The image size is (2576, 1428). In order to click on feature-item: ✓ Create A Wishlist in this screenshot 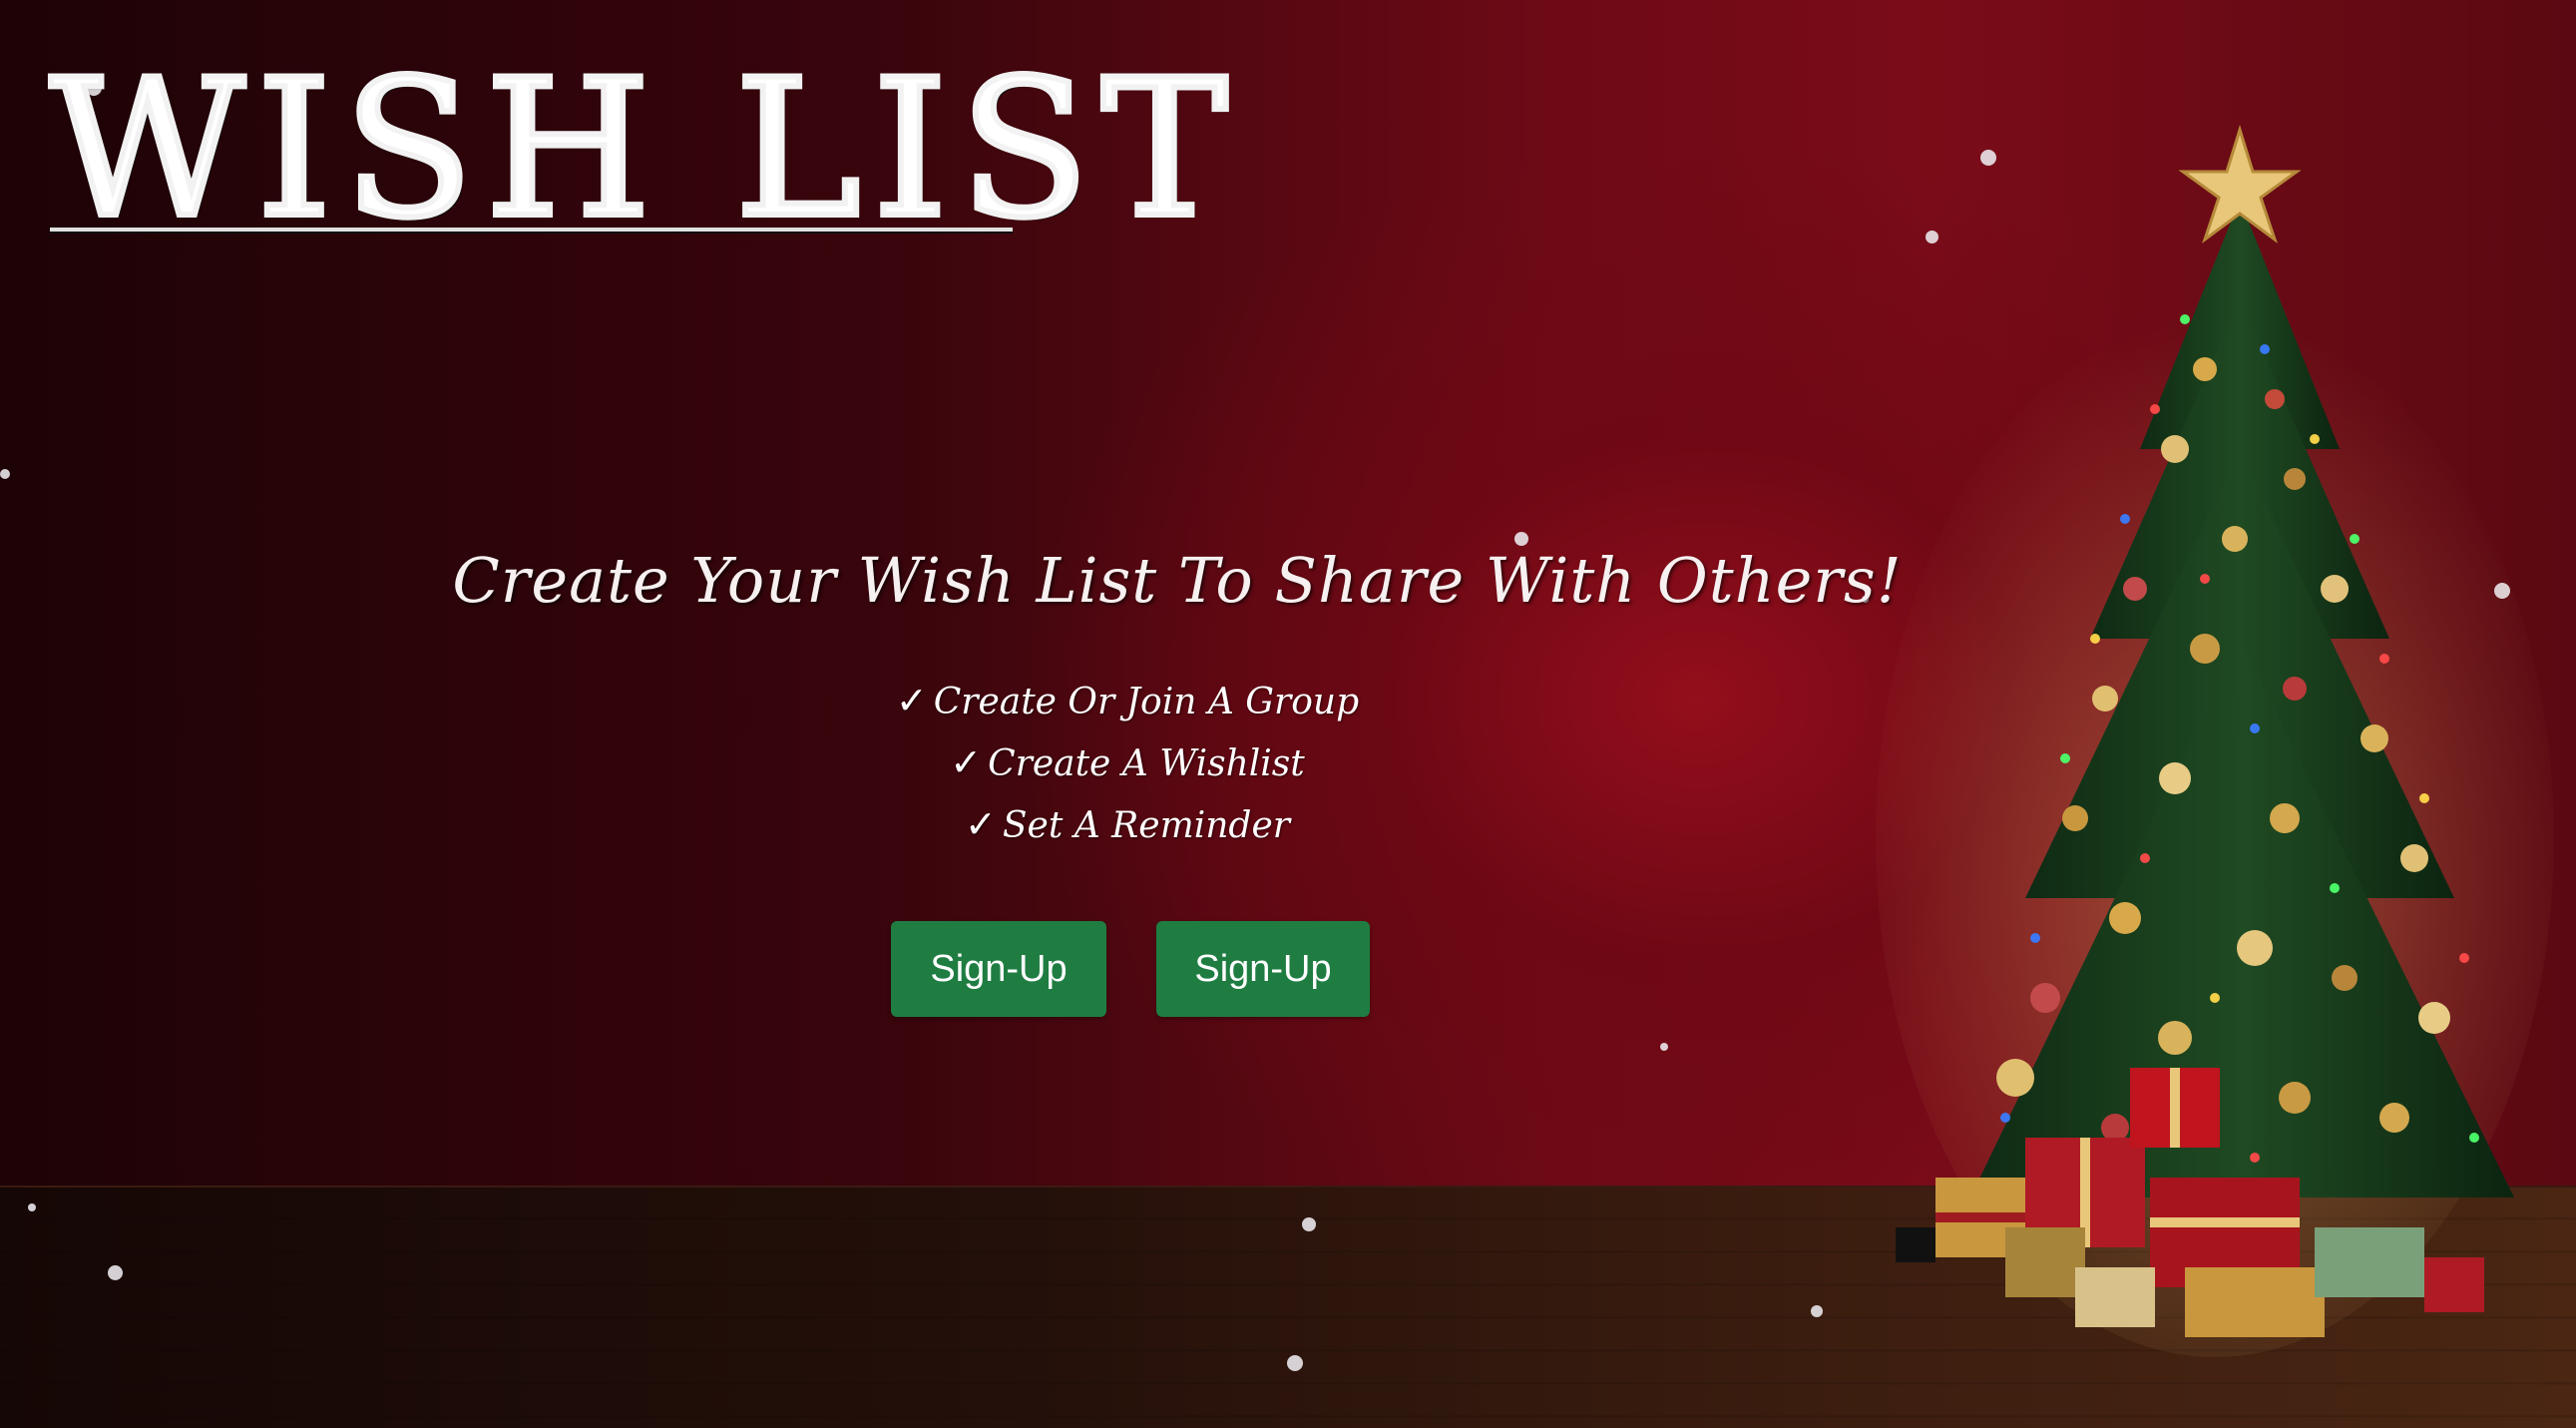, I will do `click(1127, 763)`.